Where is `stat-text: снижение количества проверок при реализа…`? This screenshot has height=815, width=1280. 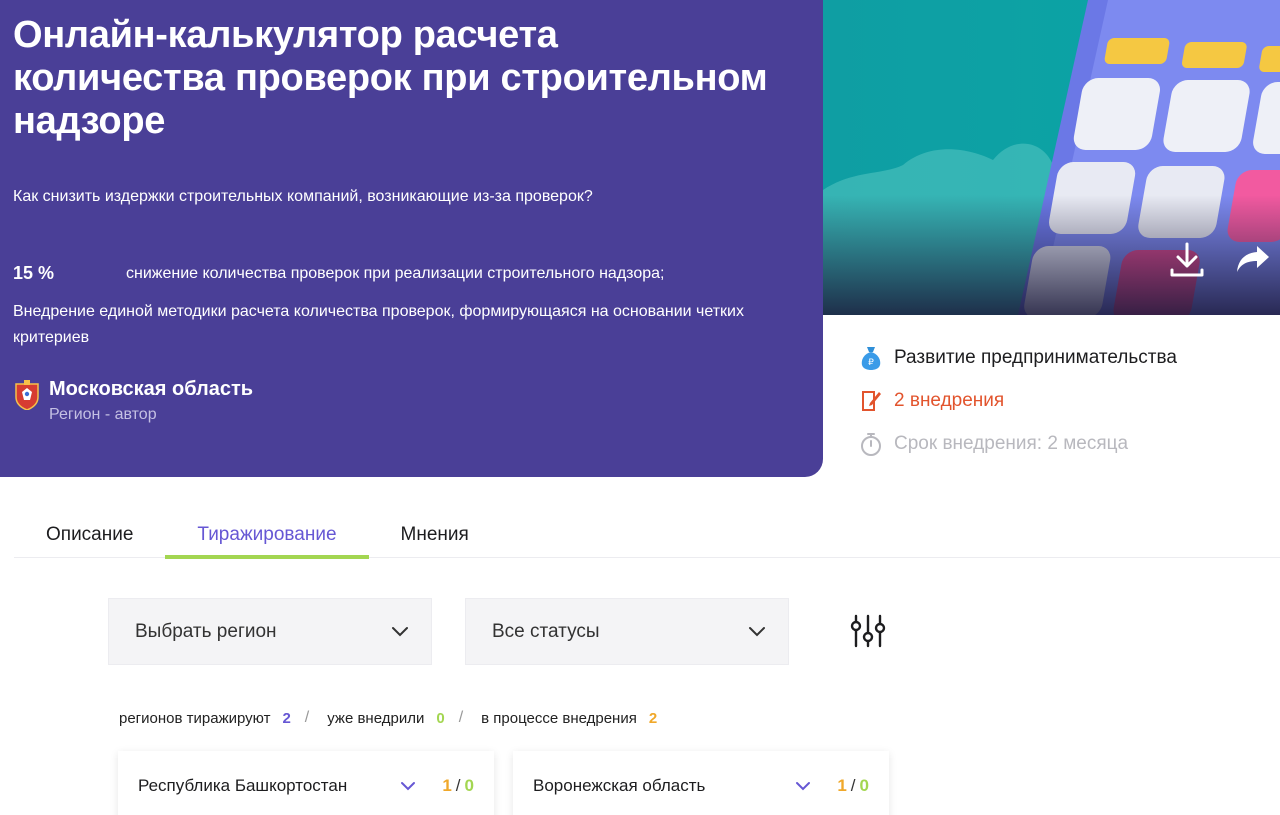 stat-text: снижение количества проверок при реализа… is located at coordinates (395, 273).